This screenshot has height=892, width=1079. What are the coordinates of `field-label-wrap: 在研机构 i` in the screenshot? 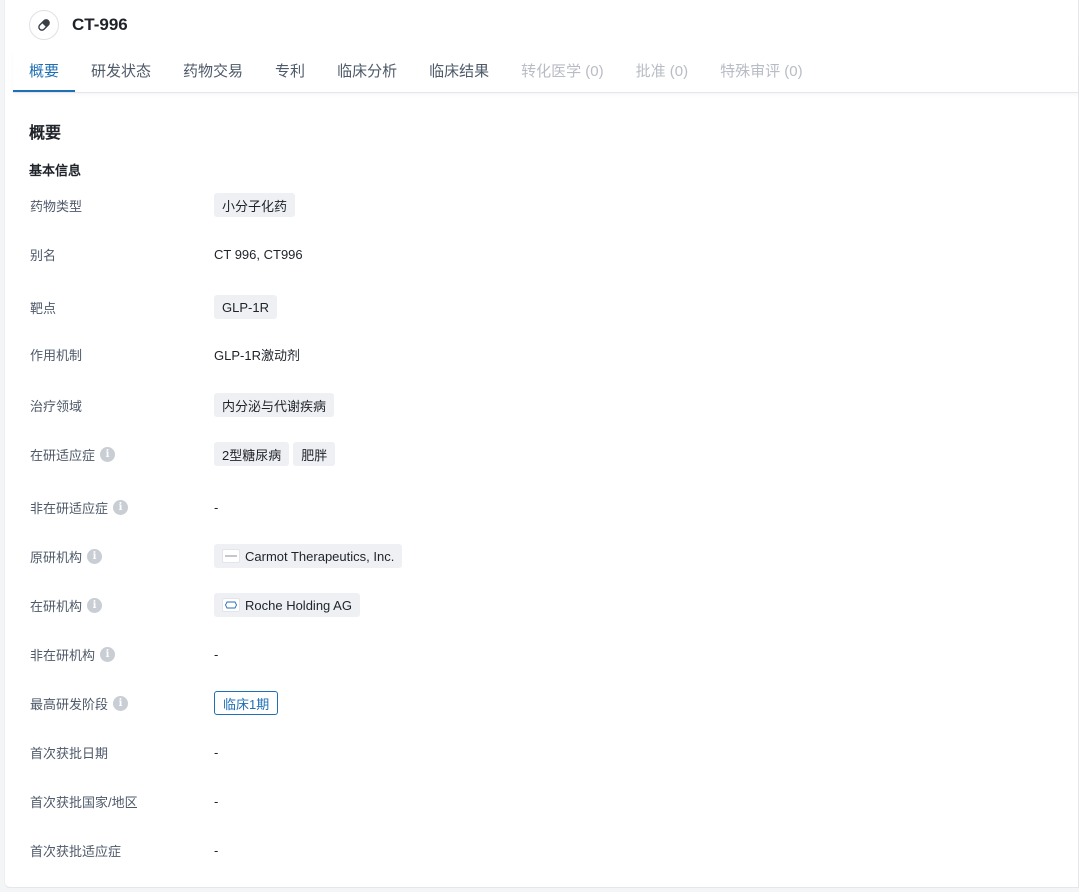 It's located at (122, 605).